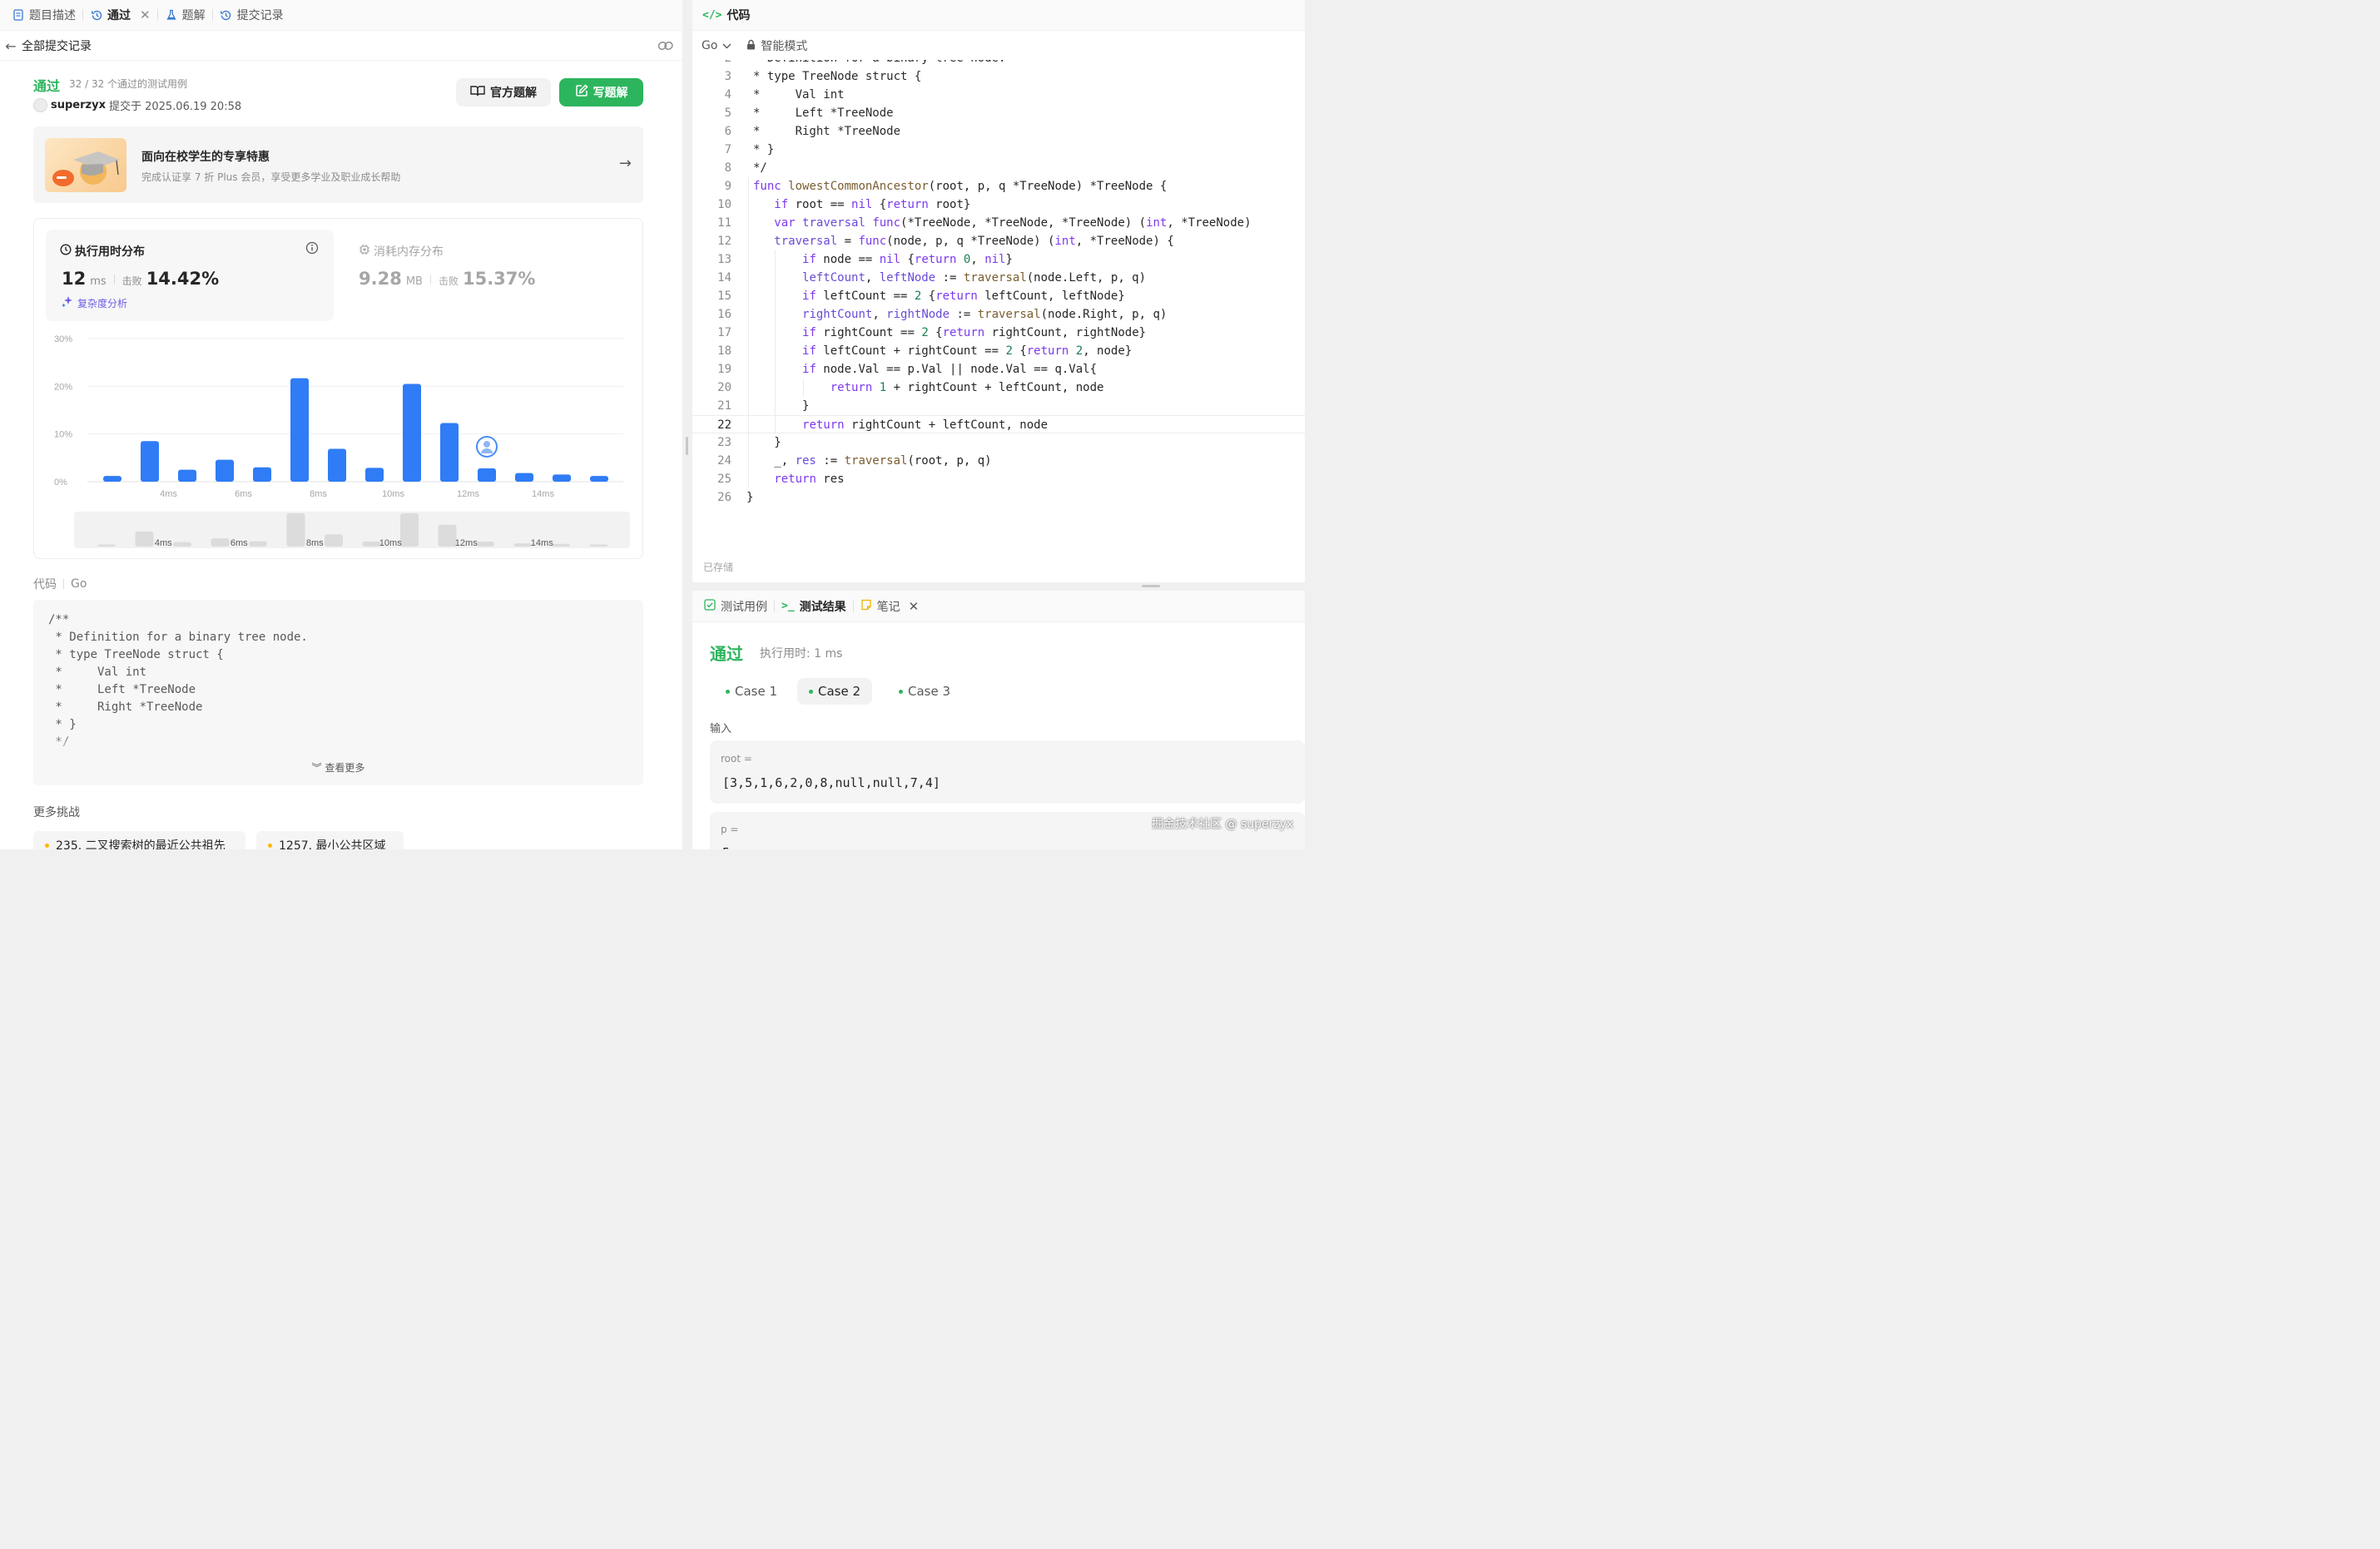 The width and height of the screenshot is (2380, 1549). I want to click on case-tab-3: Case 3, so click(924, 691).